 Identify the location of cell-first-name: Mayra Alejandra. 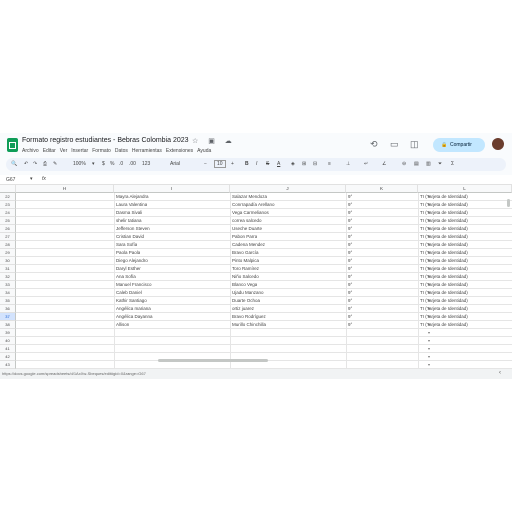
(132, 196).